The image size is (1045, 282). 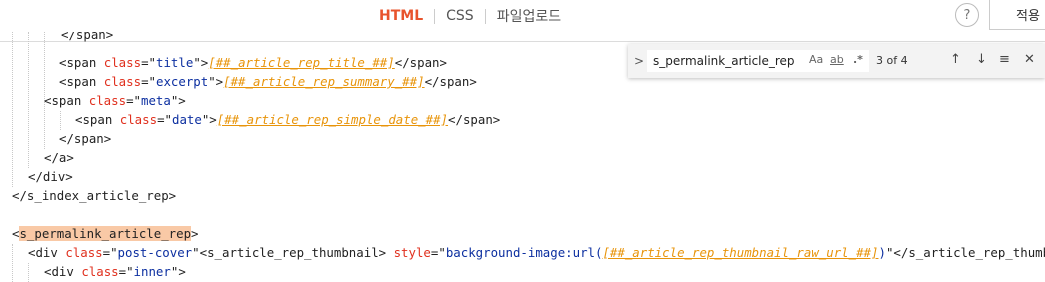 I want to click on whole-word-icon: ab, so click(x=837, y=59).